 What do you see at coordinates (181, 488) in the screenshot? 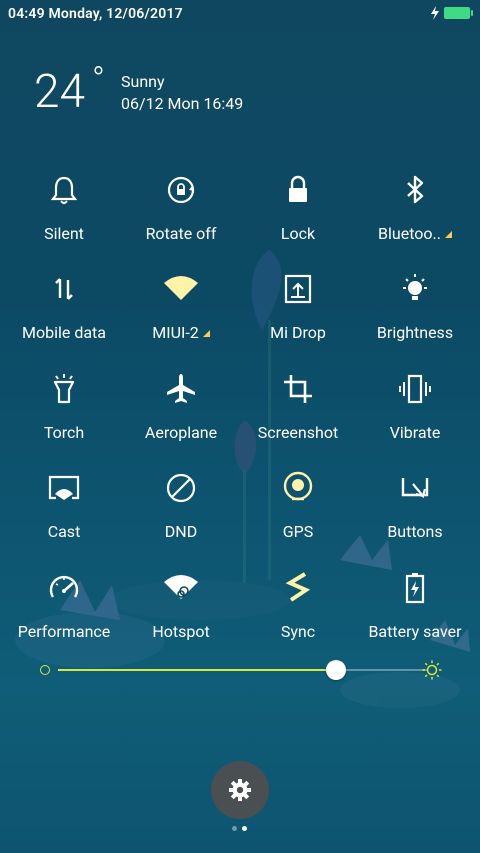
I see `dnd-icon` at bounding box center [181, 488].